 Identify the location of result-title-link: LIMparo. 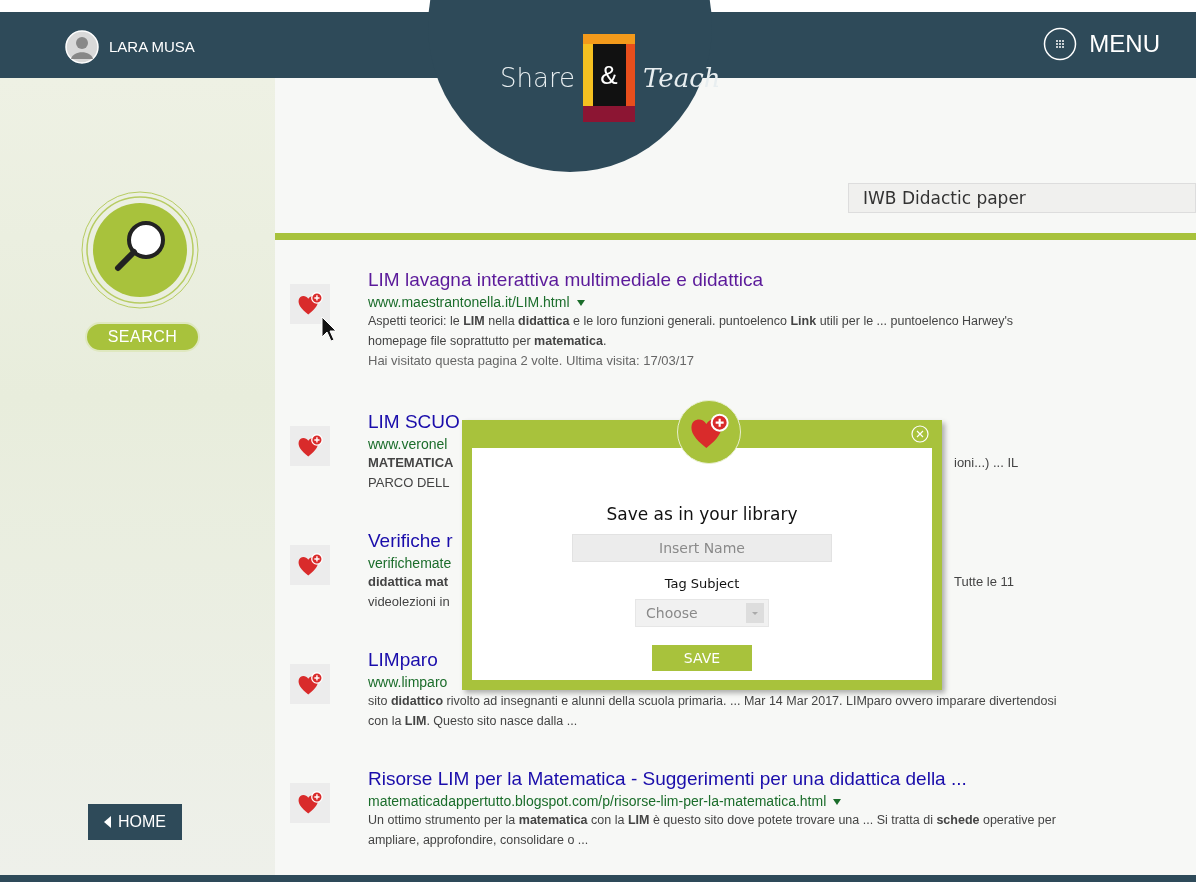
(403, 659).